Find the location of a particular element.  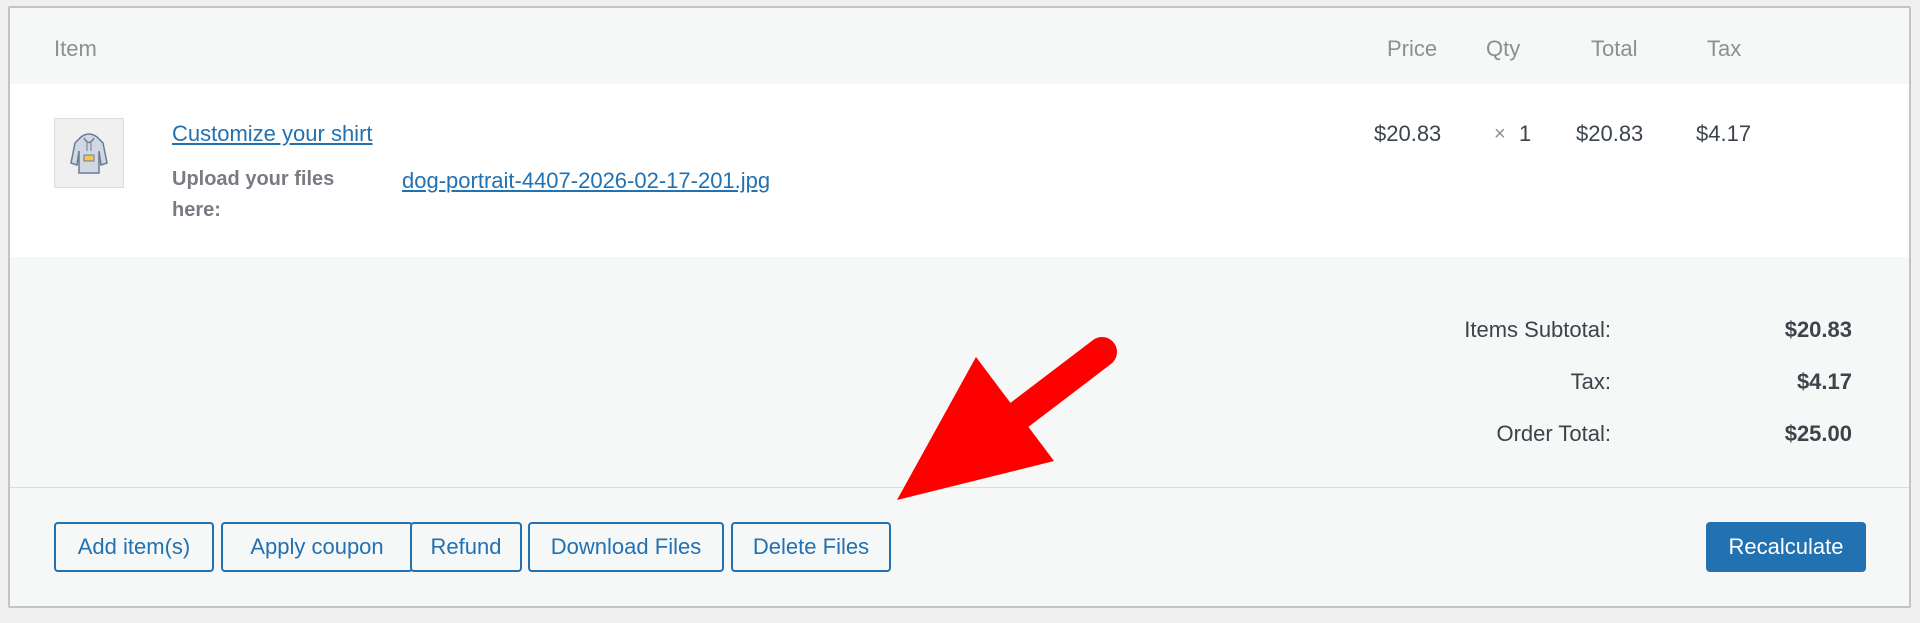

qty-multiply-symbol: × is located at coordinates (1500, 134).